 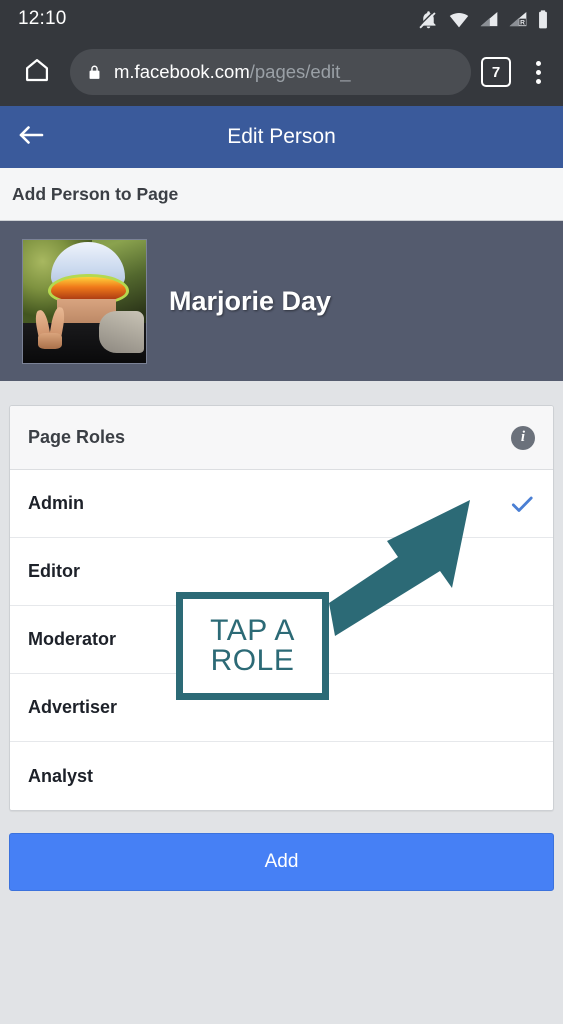 I want to click on browser-toolbar: m.facebook.com/pages/edit_ 7, so click(x=281, y=72).